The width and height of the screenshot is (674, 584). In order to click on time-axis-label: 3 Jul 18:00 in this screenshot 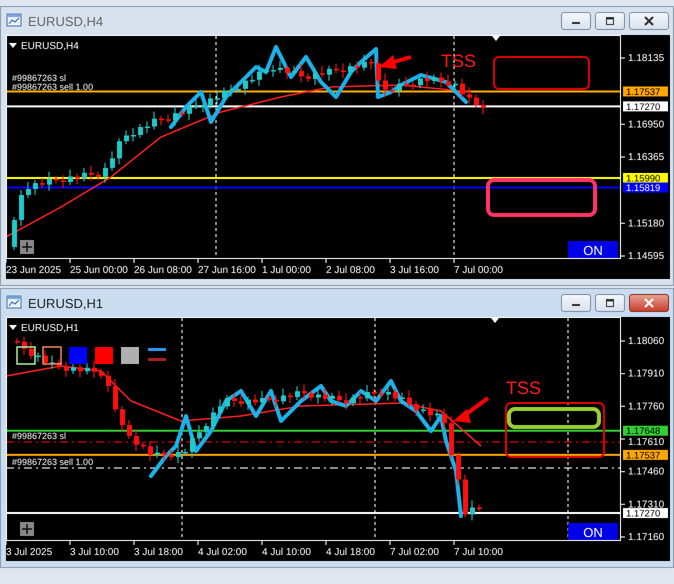, I will do `click(158, 552)`.